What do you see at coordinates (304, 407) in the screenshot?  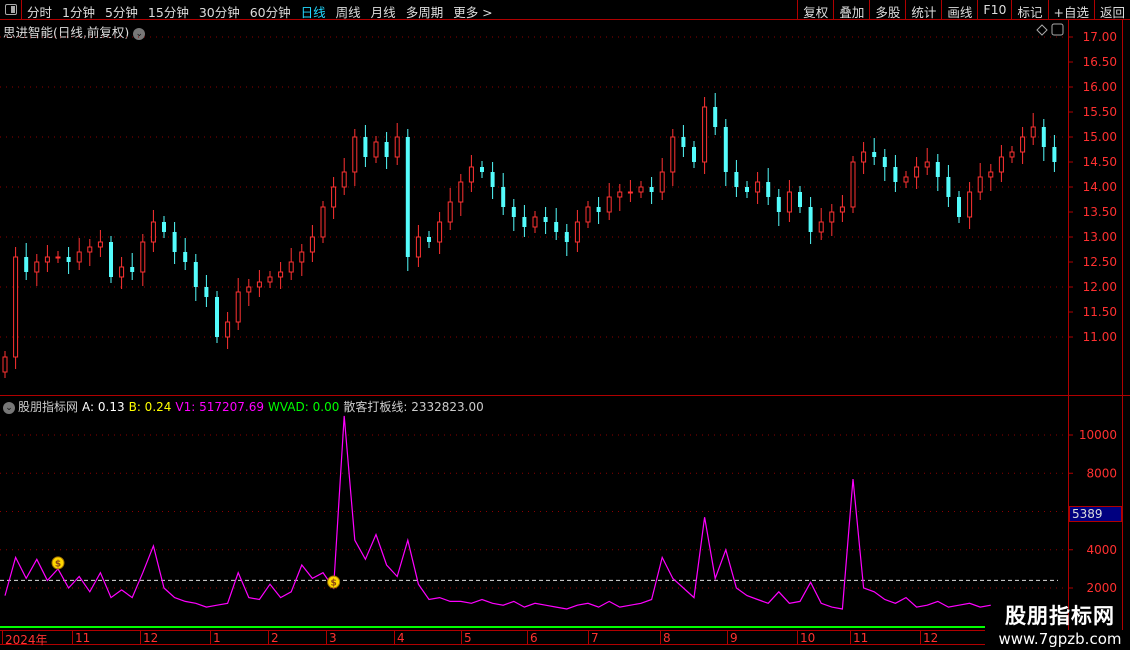 I see `indicator-value: WVAD: 0.00` at bounding box center [304, 407].